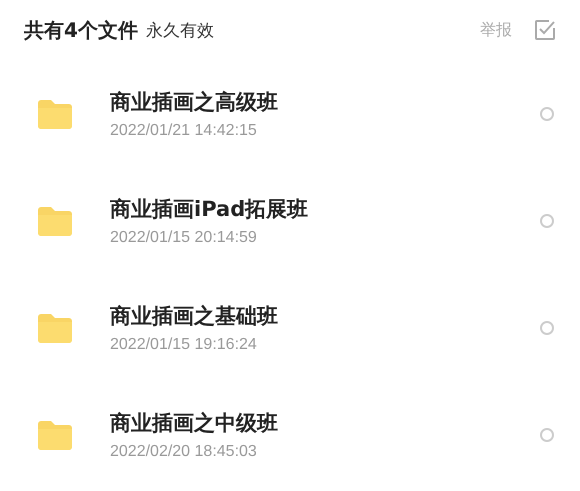 The width and height of the screenshot is (580, 491). Describe the element at coordinates (184, 131) in the screenshot. I see `file-date: 2022/01/21 14:42:15` at that location.